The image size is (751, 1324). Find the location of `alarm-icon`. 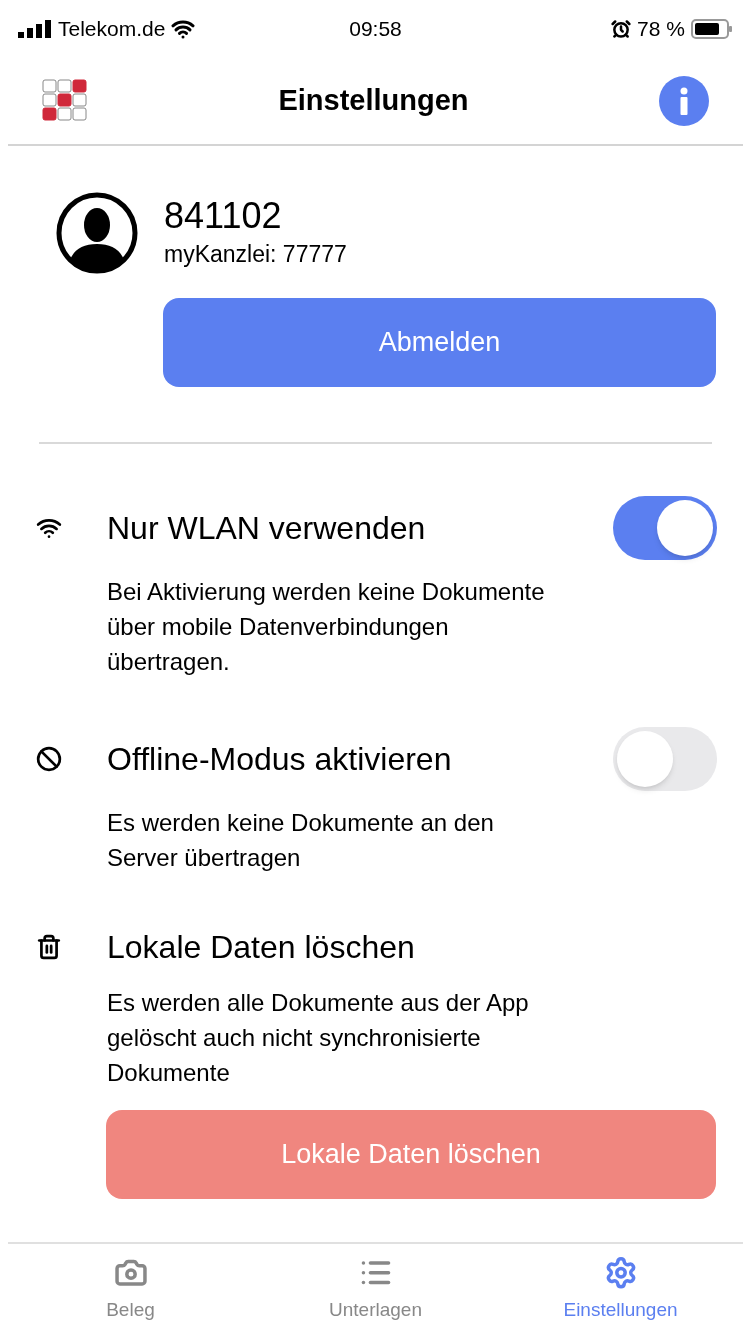

alarm-icon is located at coordinates (621, 29).